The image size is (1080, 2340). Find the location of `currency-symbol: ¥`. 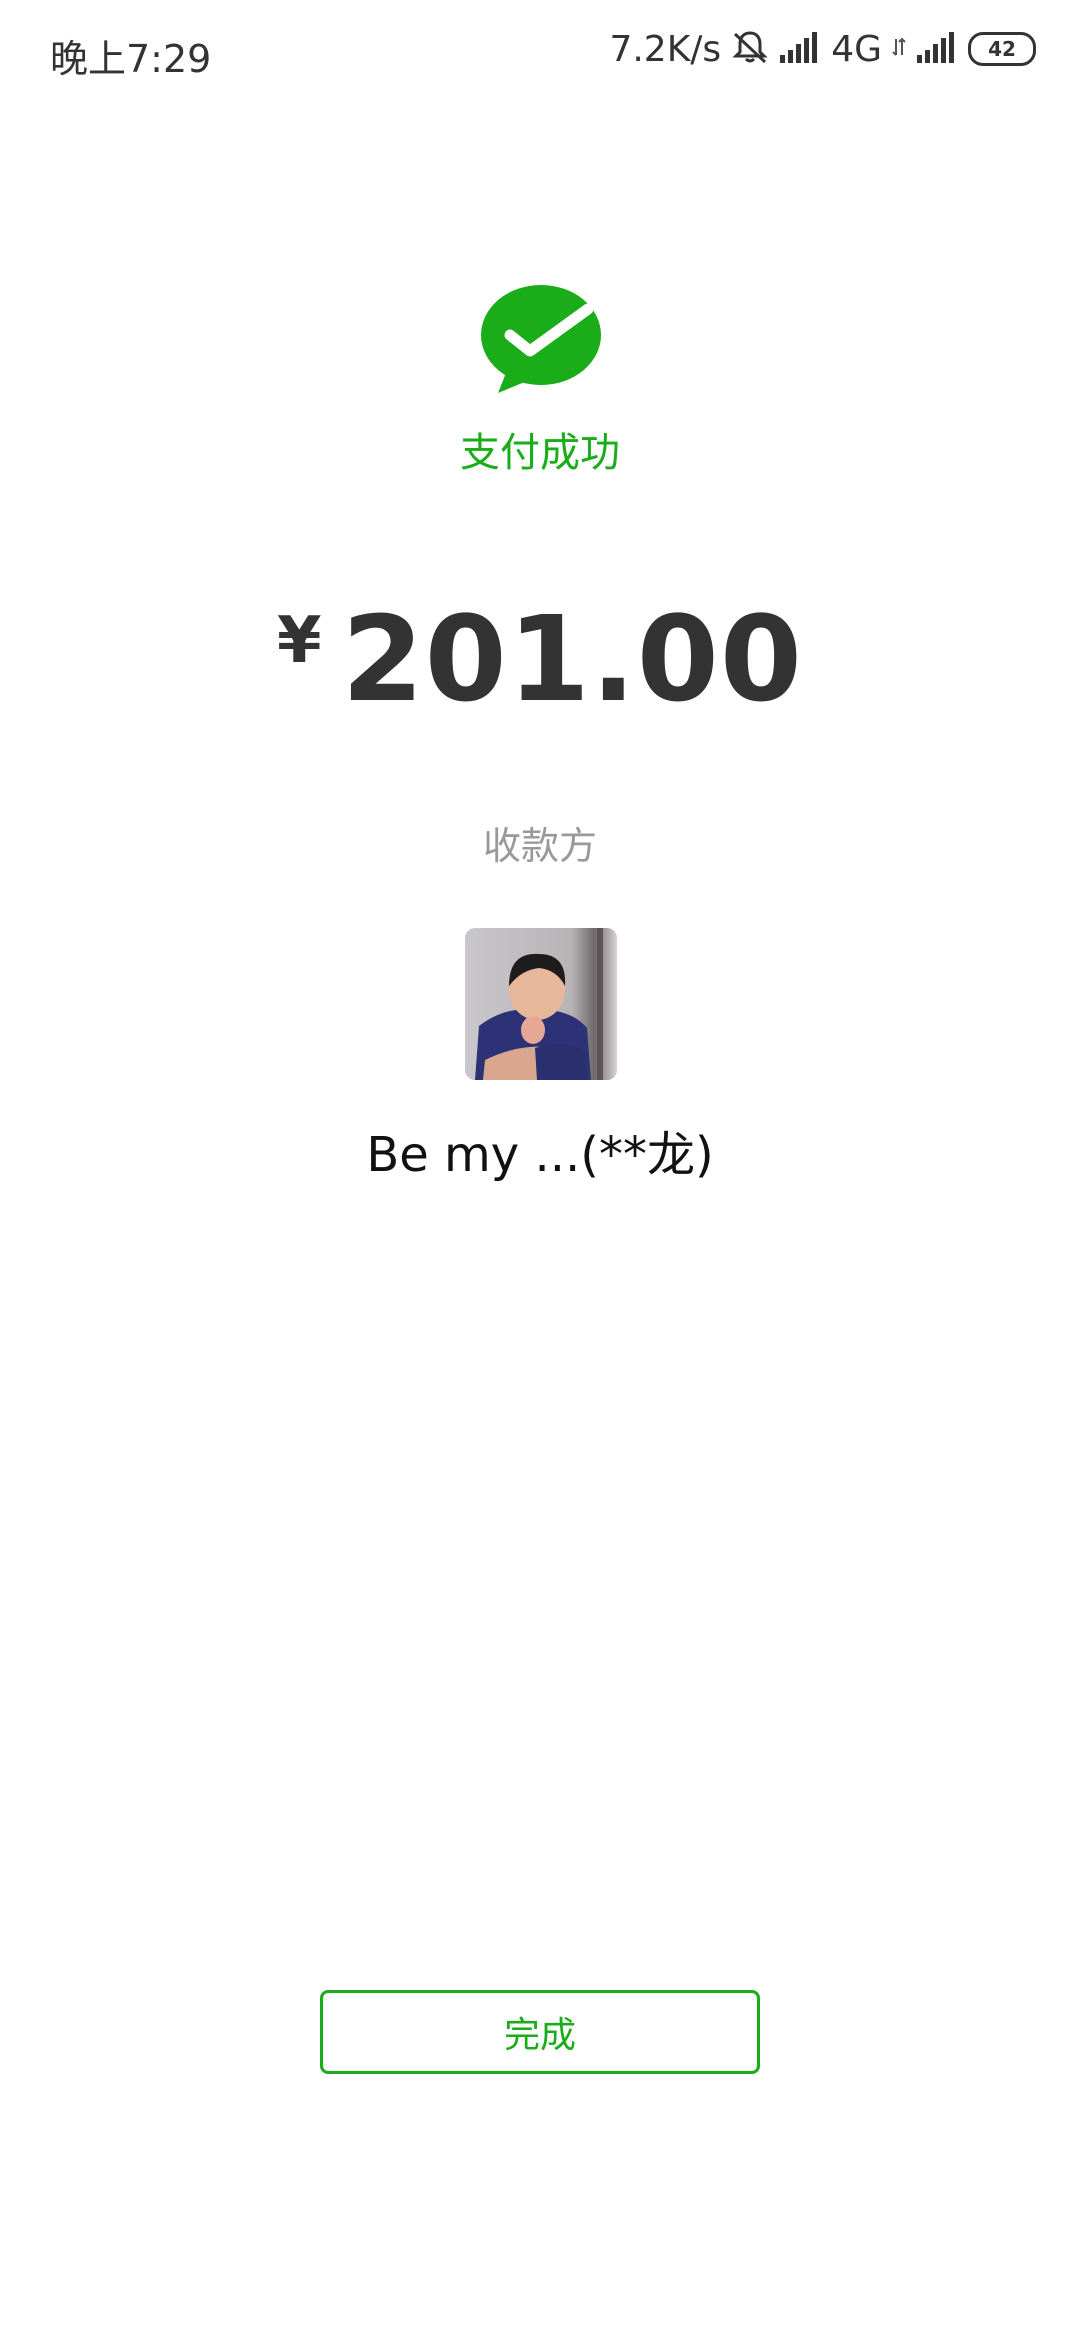

currency-symbol: ¥ is located at coordinates (299, 641).